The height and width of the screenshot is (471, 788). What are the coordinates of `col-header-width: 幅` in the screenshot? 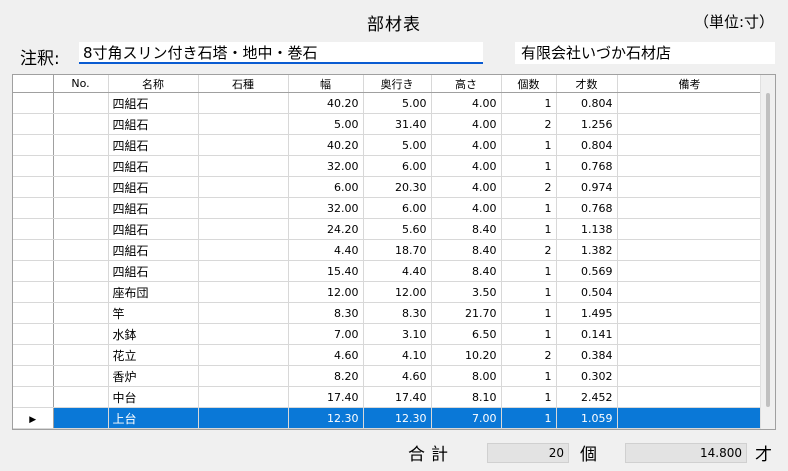 It's located at (326, 84).